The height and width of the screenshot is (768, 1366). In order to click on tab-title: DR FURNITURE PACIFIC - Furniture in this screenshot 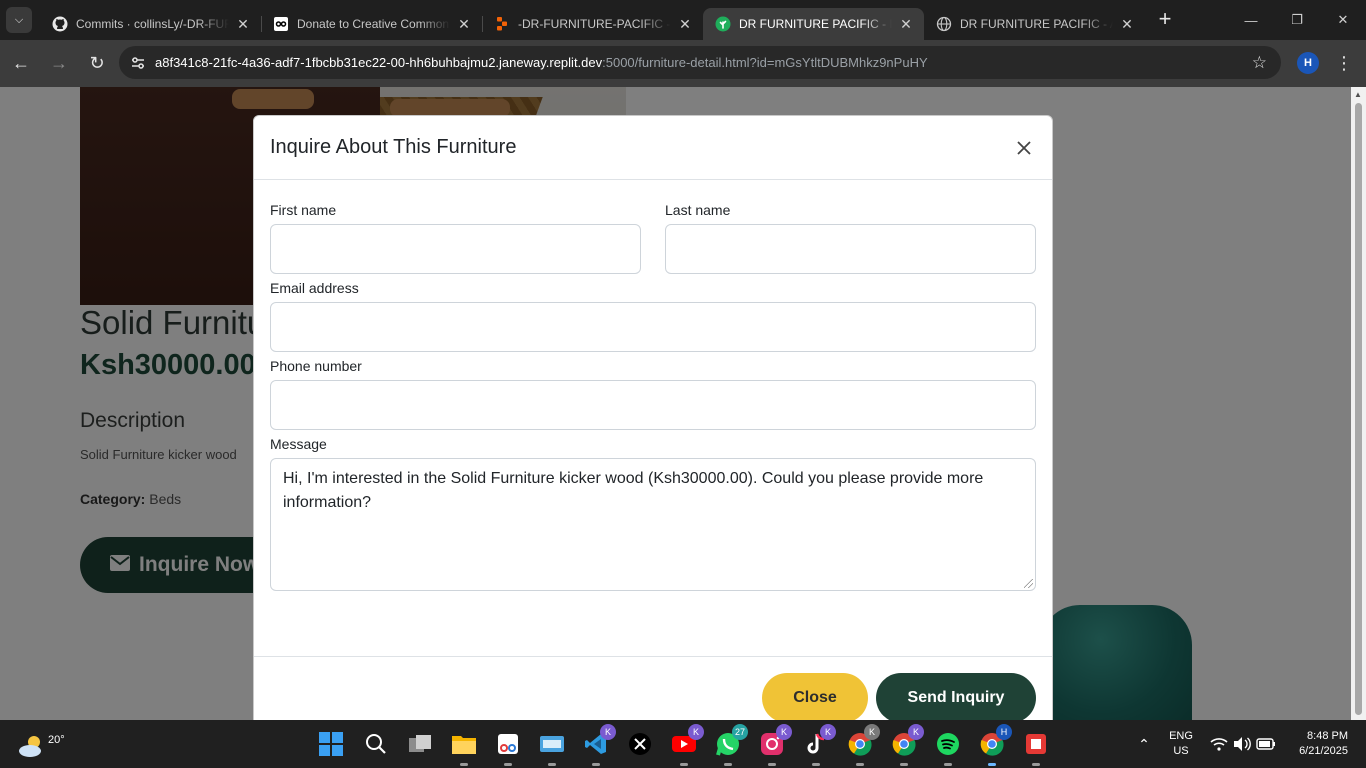, I will do `click(815, 24)`.